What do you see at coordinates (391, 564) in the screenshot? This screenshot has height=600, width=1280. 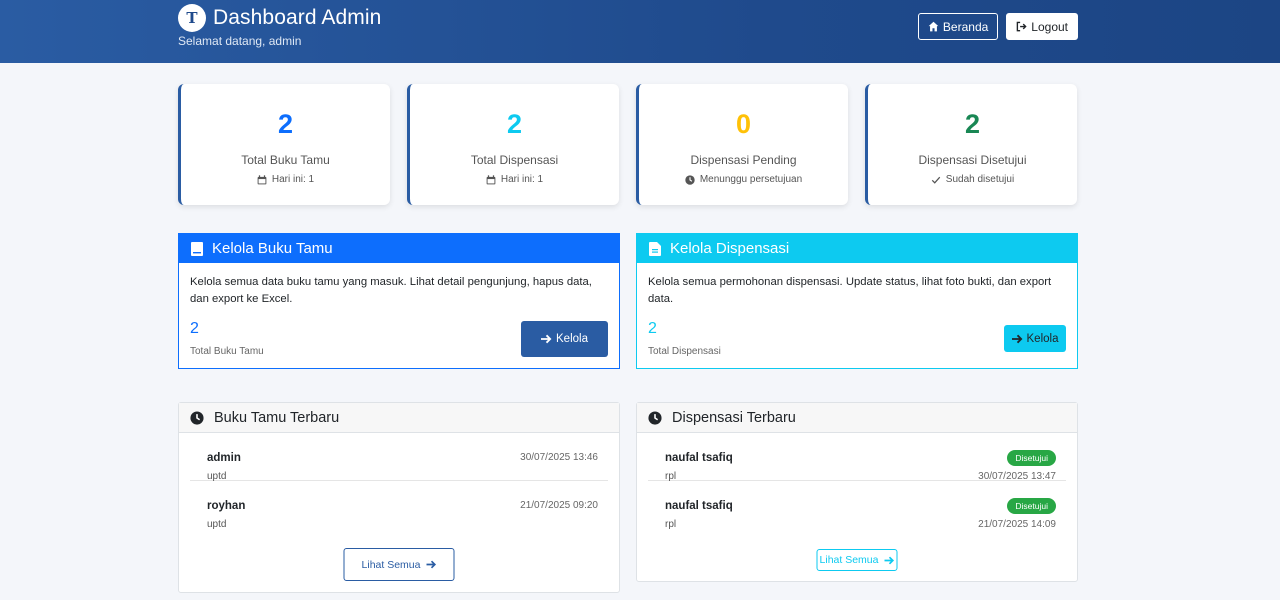 I see `see-all-guestbook-label: Lihat Semua` at bounding box center [391, 564].